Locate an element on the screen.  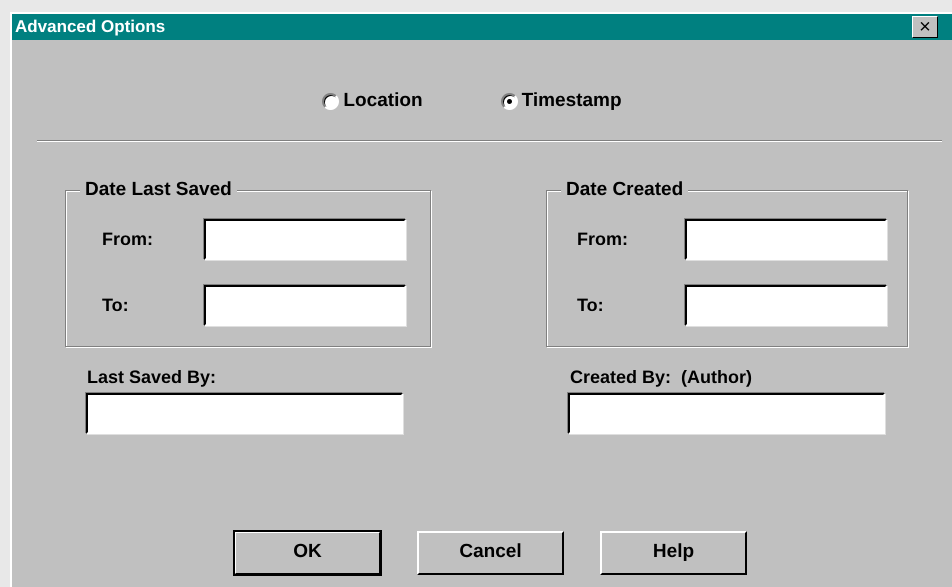
radio-option: Location is located at coordinates (372, 101).